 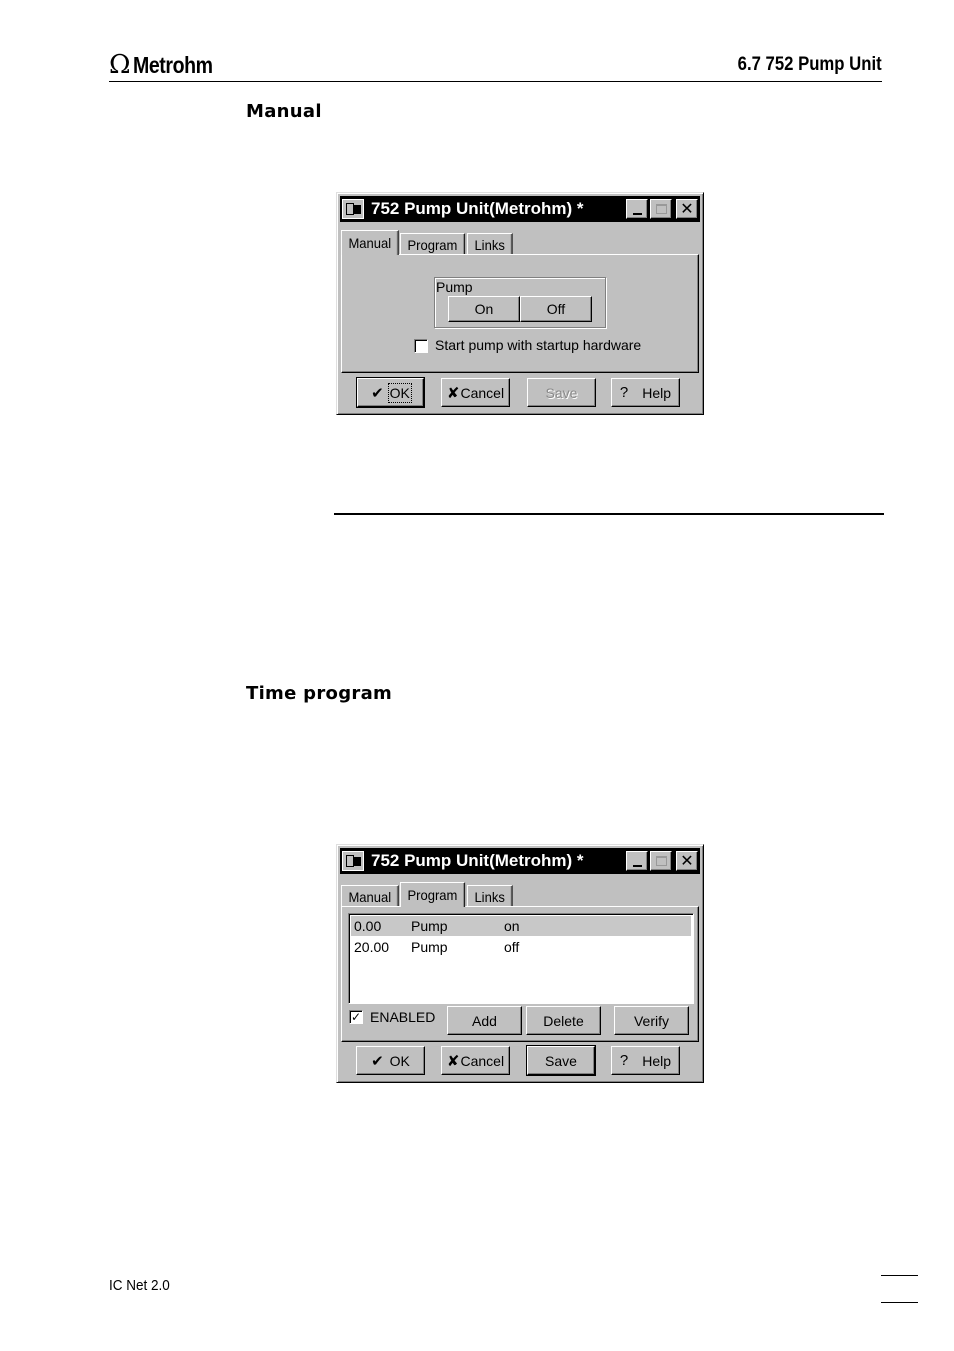 What do you see at coordinates (521, 947) in the screenshot?
I see `program-row: 20.00 Pump off` at bounding box center [521, 947].